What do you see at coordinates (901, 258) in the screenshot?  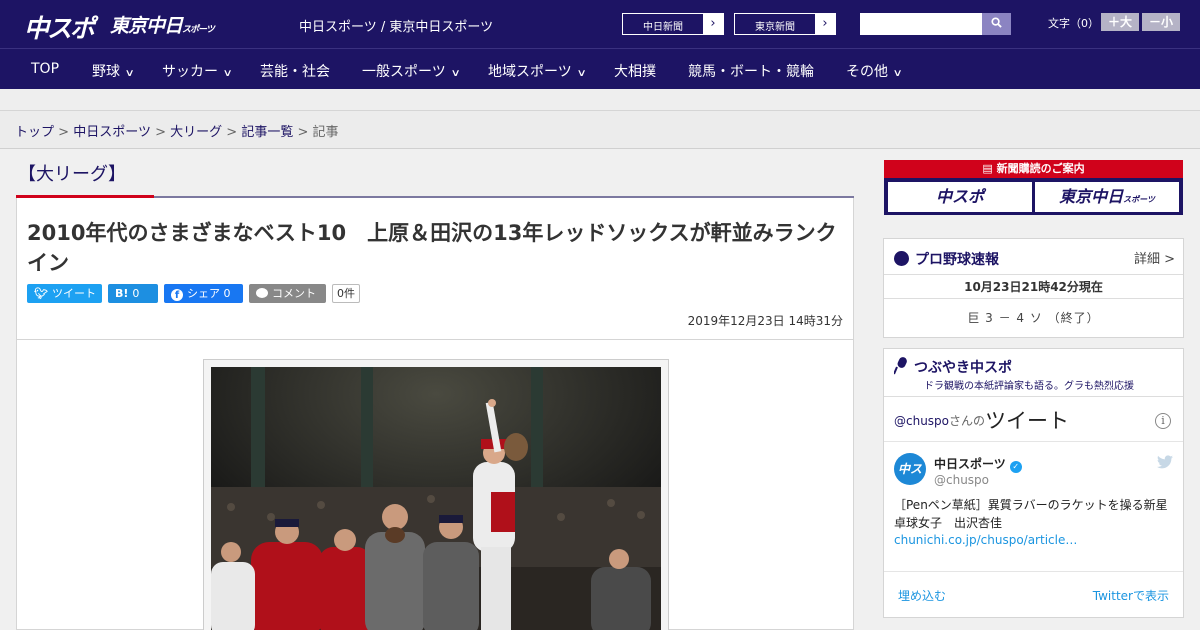 I see `baseball-icon` at bounding box center [901, 258].